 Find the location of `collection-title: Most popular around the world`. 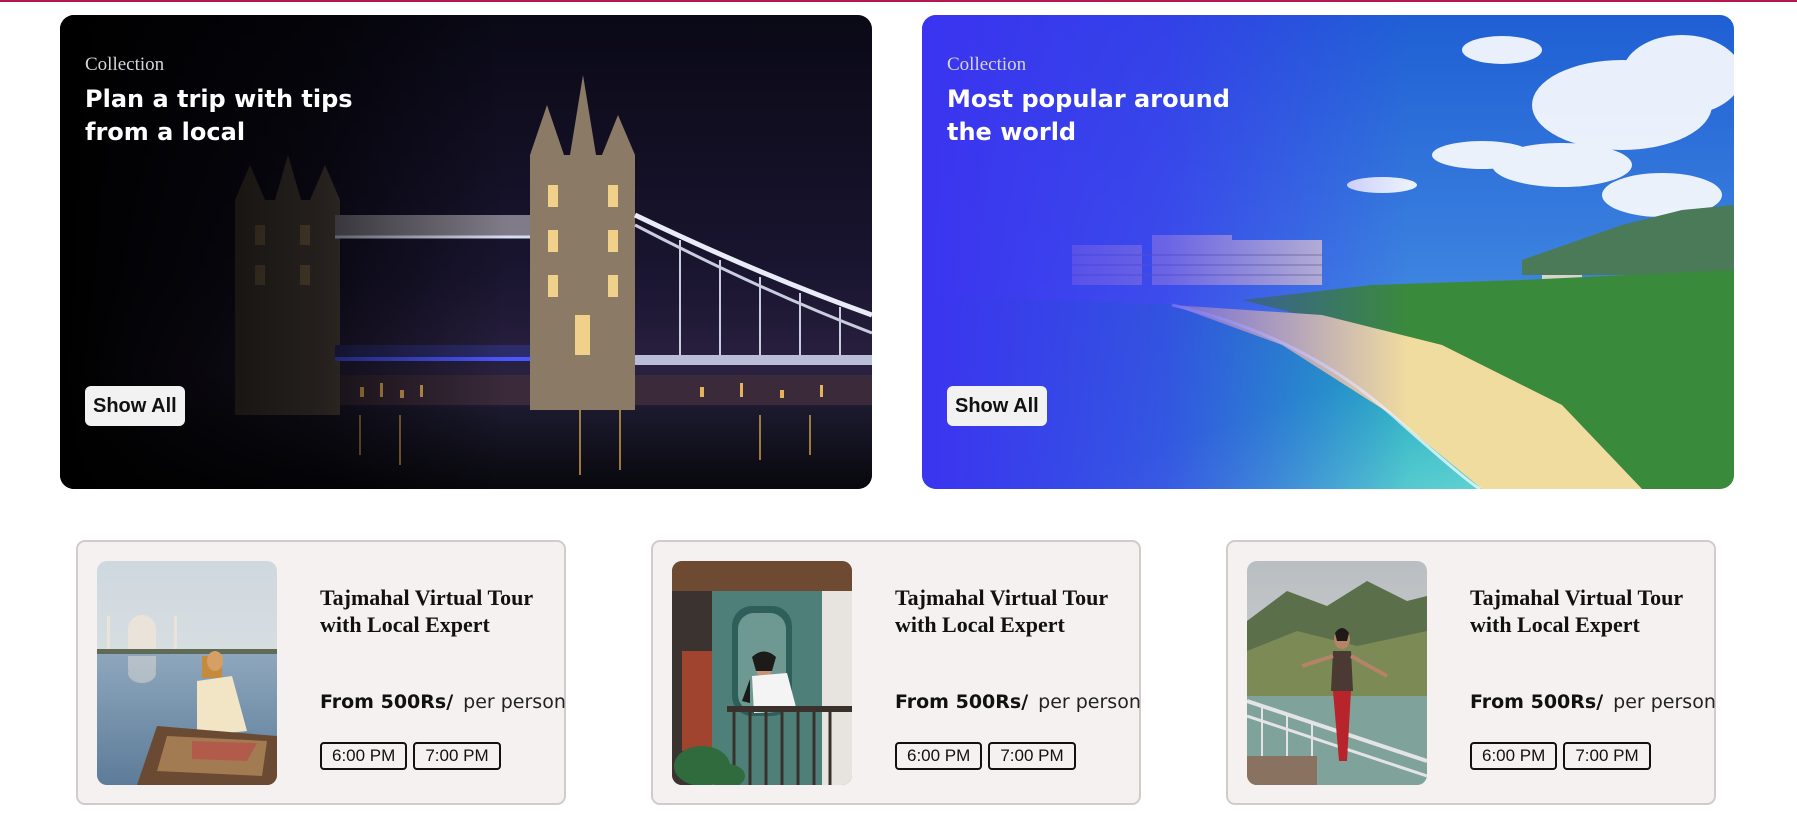

collection-title: Most popular around the world is located at coordinates (1088, 115).